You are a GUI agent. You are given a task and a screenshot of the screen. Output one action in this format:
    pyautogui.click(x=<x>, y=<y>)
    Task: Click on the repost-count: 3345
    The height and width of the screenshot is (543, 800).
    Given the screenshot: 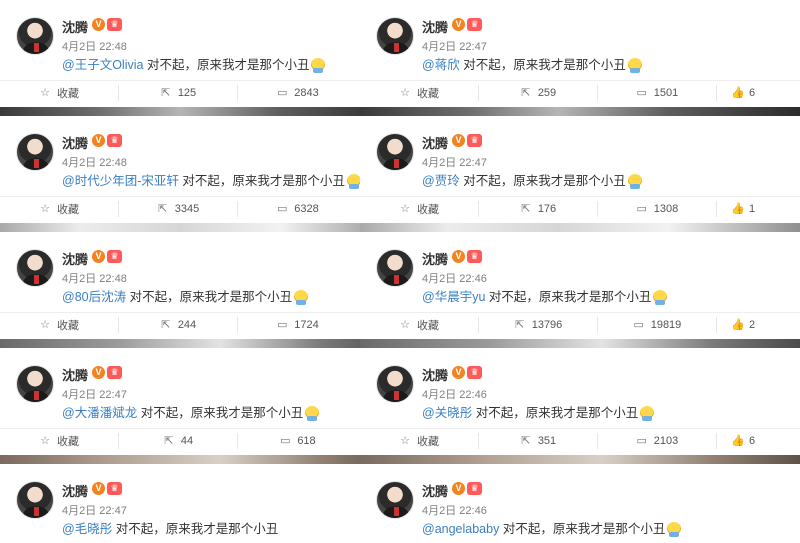 What is the action you would take?
    pyautogui.click(x=187, y=209)
    